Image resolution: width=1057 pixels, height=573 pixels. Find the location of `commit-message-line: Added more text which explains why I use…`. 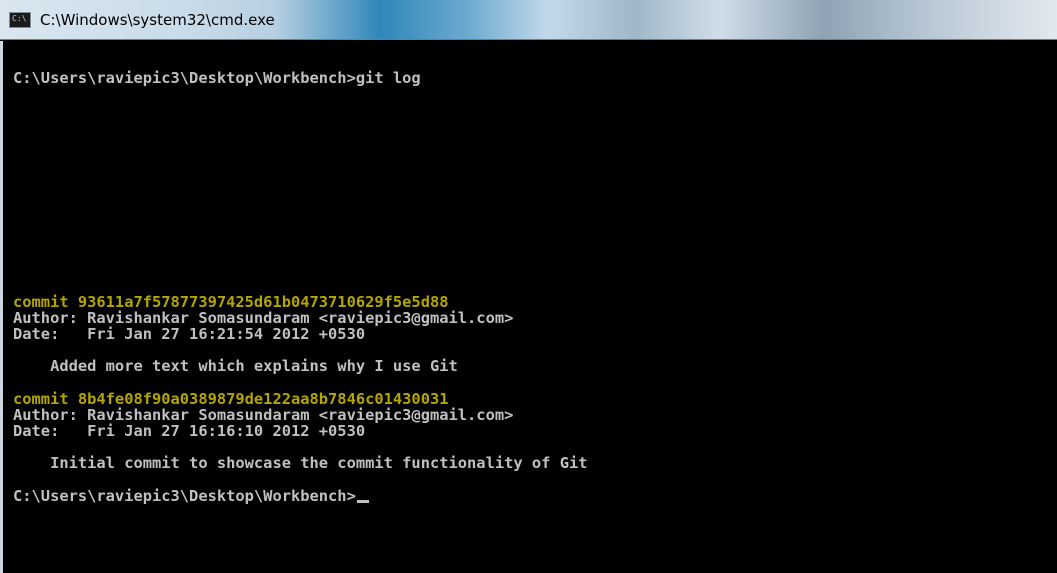

commit-message-line: Added more text which explains why I use… is located at coordinates (235, 366).